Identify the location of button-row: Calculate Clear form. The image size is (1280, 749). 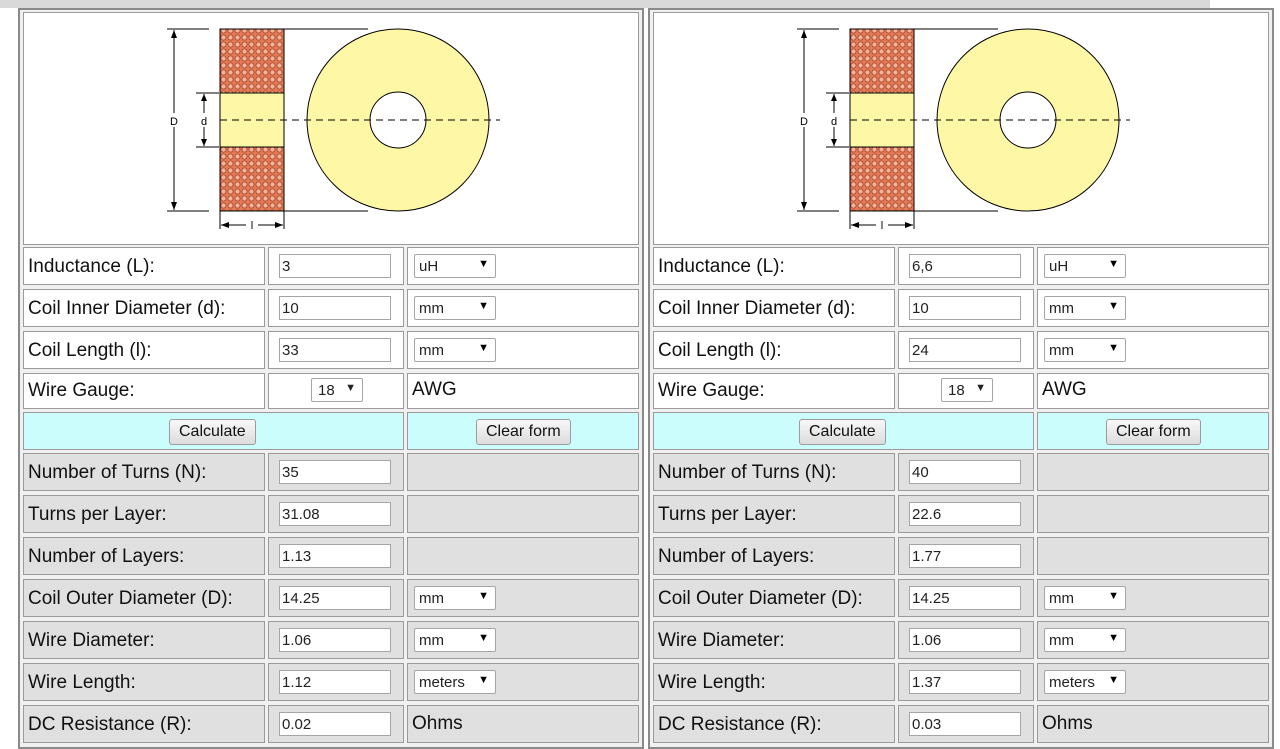
(961, 431).